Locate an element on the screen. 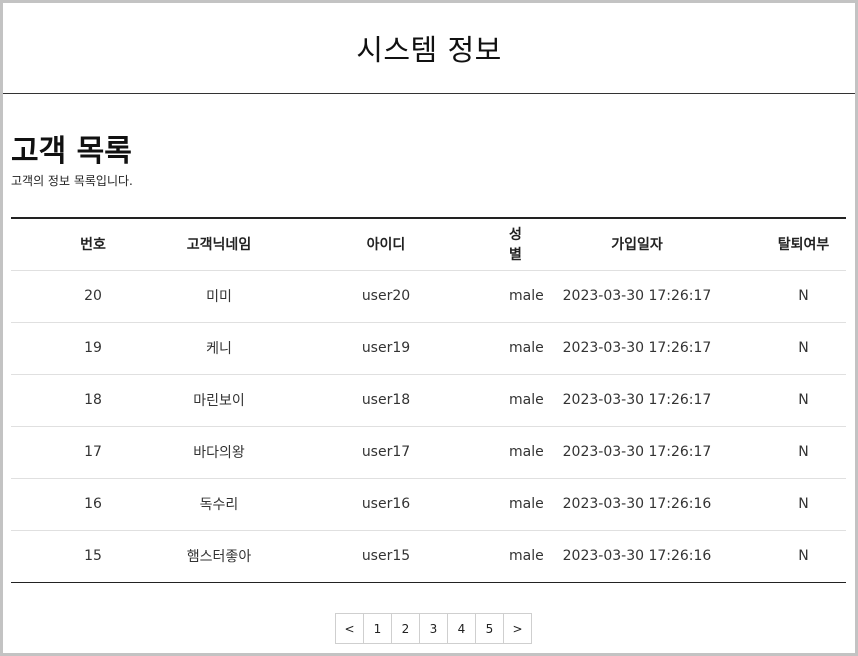 This screenshot has height=656, width=858. cell-nickname: 바다의왕 is located at coordinates (219, 453).